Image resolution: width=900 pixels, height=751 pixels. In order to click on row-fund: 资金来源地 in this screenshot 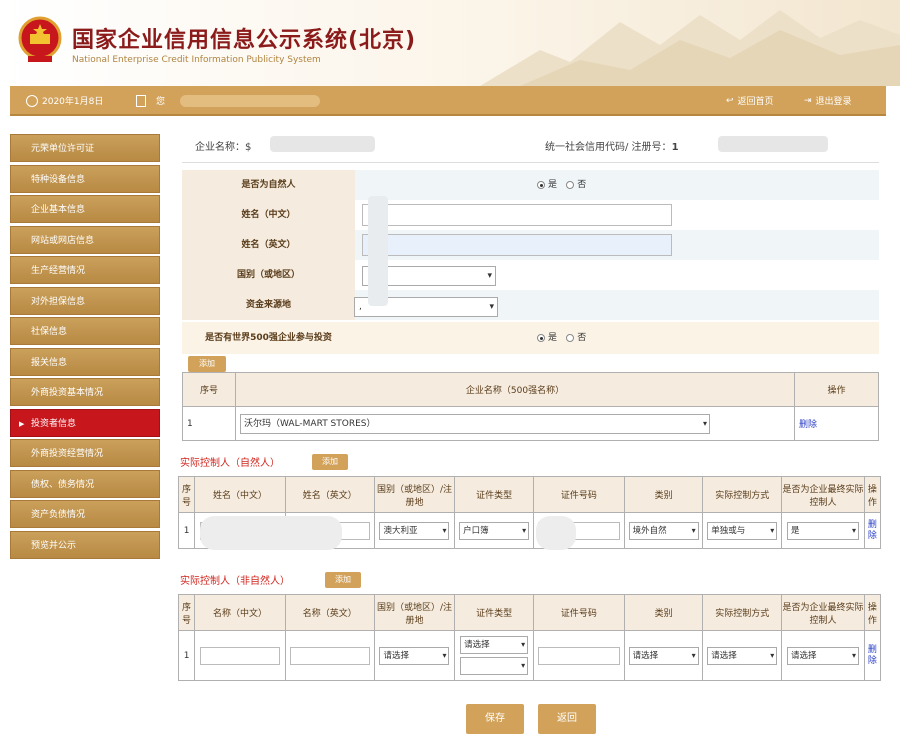, I will do `click(530, 305)`.